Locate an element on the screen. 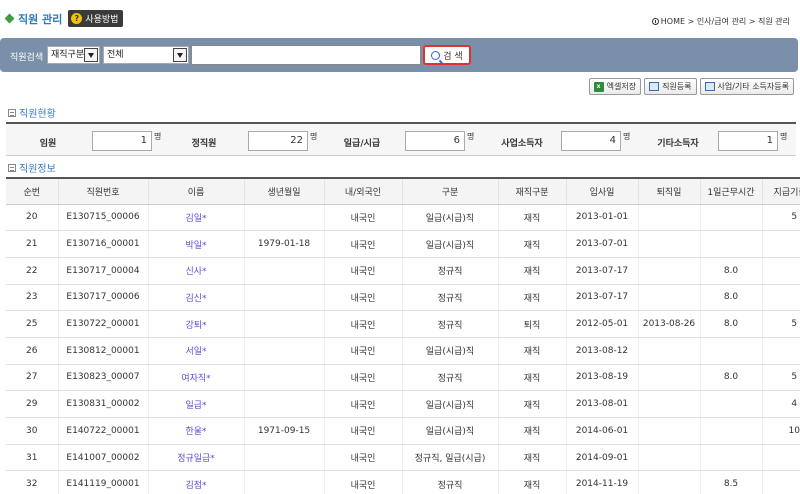 This screenshot has height=494, width=800. col-name-cell: 김일* is located at coordinates (195, 218).